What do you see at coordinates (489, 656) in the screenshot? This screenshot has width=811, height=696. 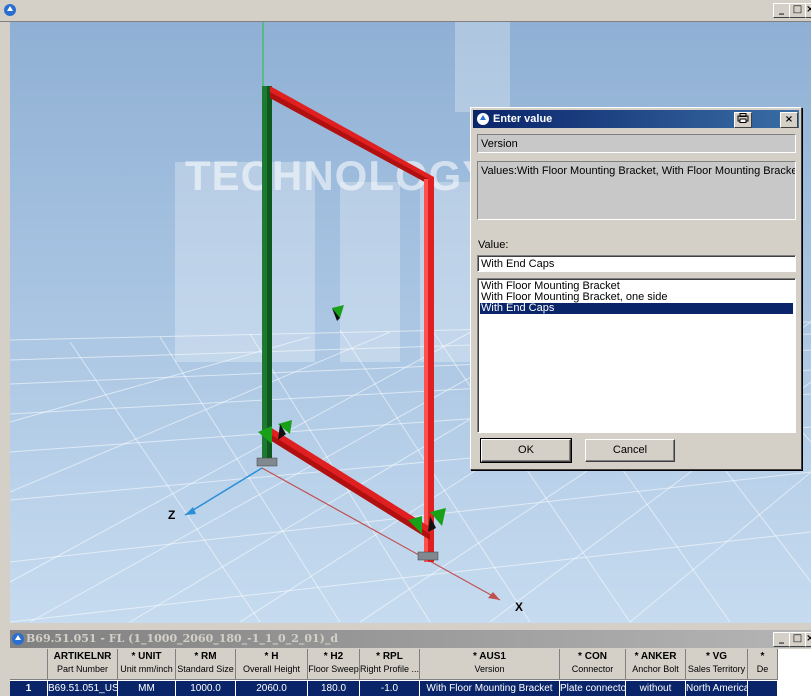 I see `column-code: * AUS1` at bounding box center [489, 656].